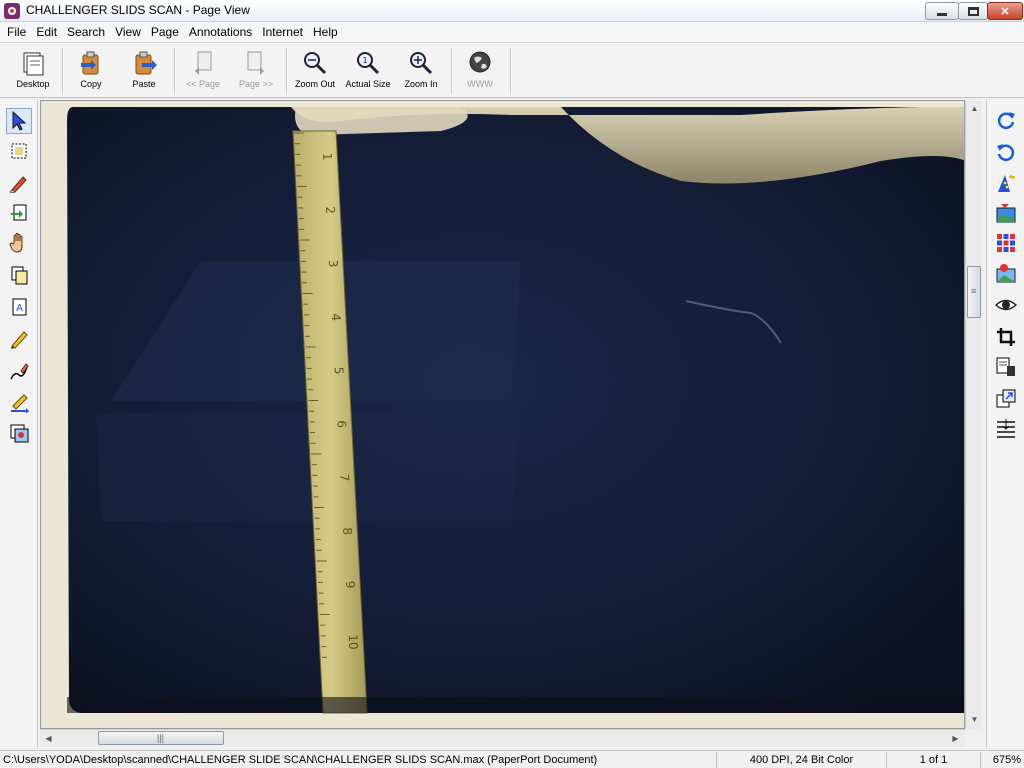 Image resolution: width=1024 pixels, height=768 pixels. I want to click on svg-text: A, so click(19, 308).